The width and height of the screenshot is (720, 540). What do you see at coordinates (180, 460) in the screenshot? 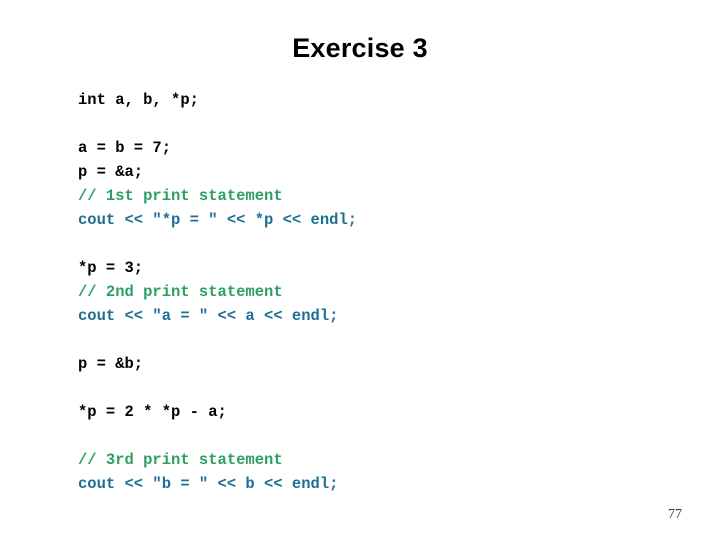
I see `code-line: // 3rd print statement` at bounding box center [180, 460].